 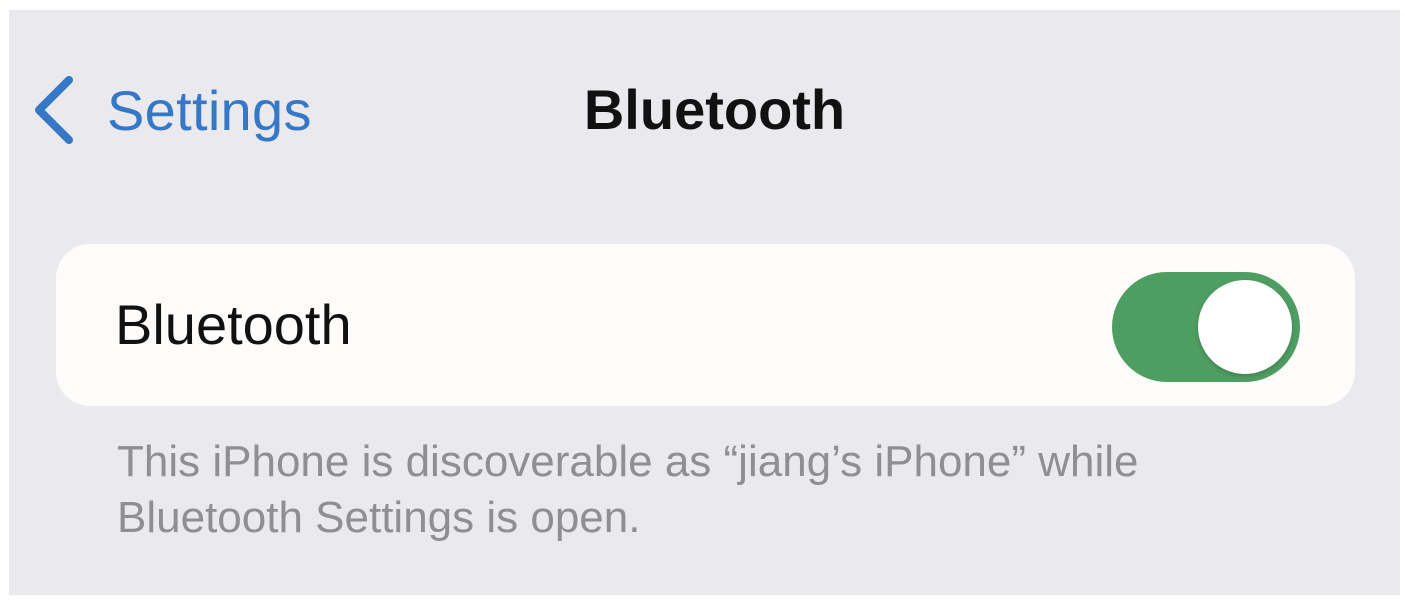 I want to click on bluetooth-toggle, so click(x=1206, y=327).